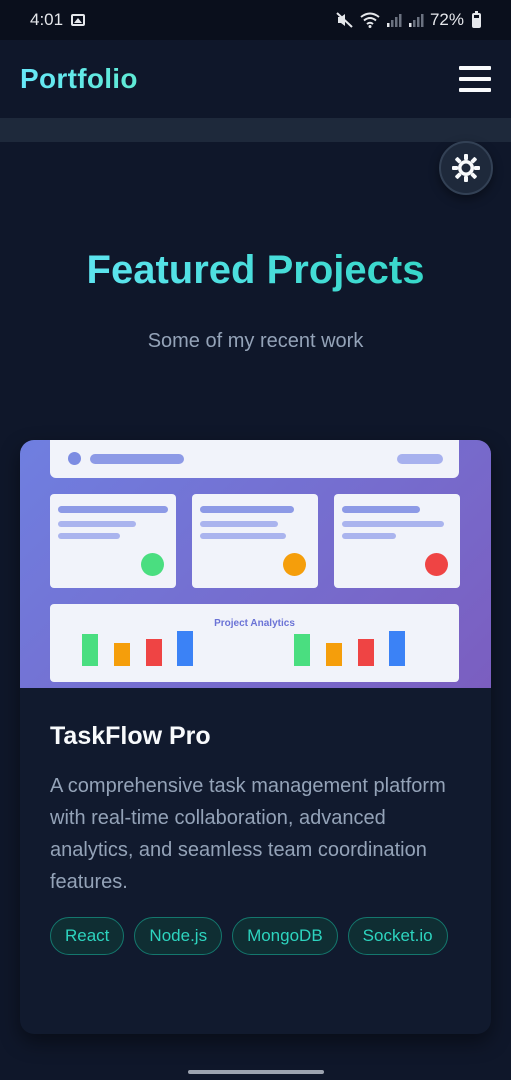 The height and width of the screenshot is (1080, 511). What do you see at coordinates (256, 1072) in the screenshot?
I see `home-indicator` at bounding box center [256, 1072].